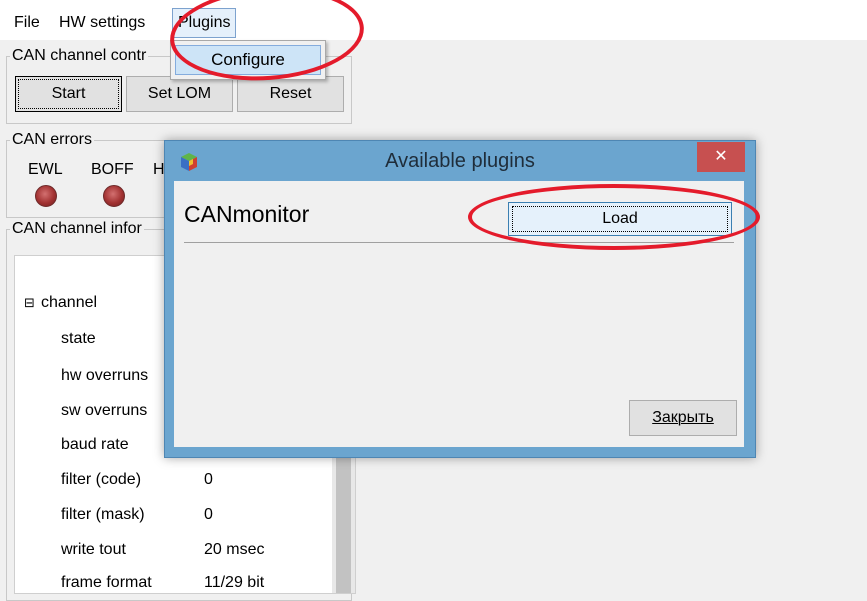  Describe the element at coordinates (159, 169) in the screenshot. I see `h-label: H` at that location.